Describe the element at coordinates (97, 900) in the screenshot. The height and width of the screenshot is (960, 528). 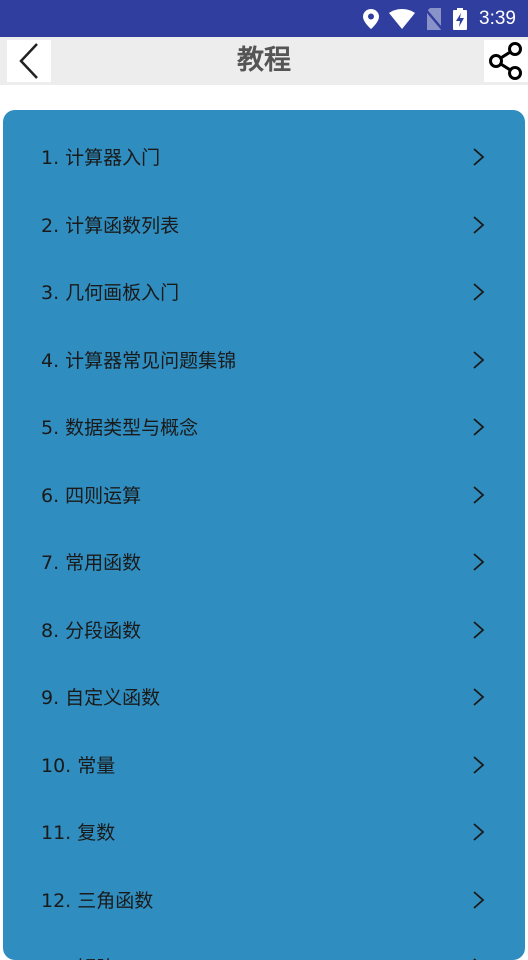
I see `tutorial-item-label: 12. 三角函数` at that location.